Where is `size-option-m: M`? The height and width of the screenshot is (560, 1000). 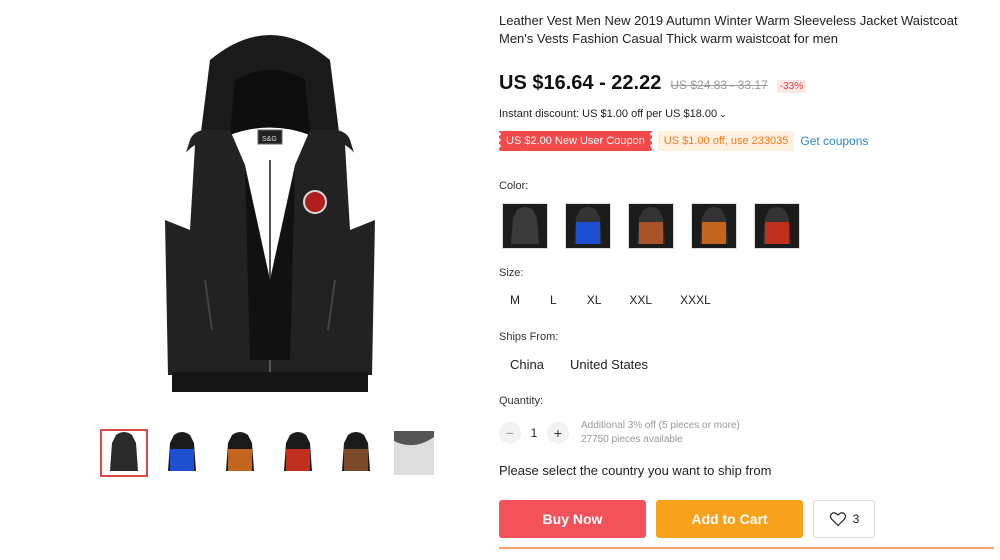
size-option-m: M is located at coordinates (515, 300).